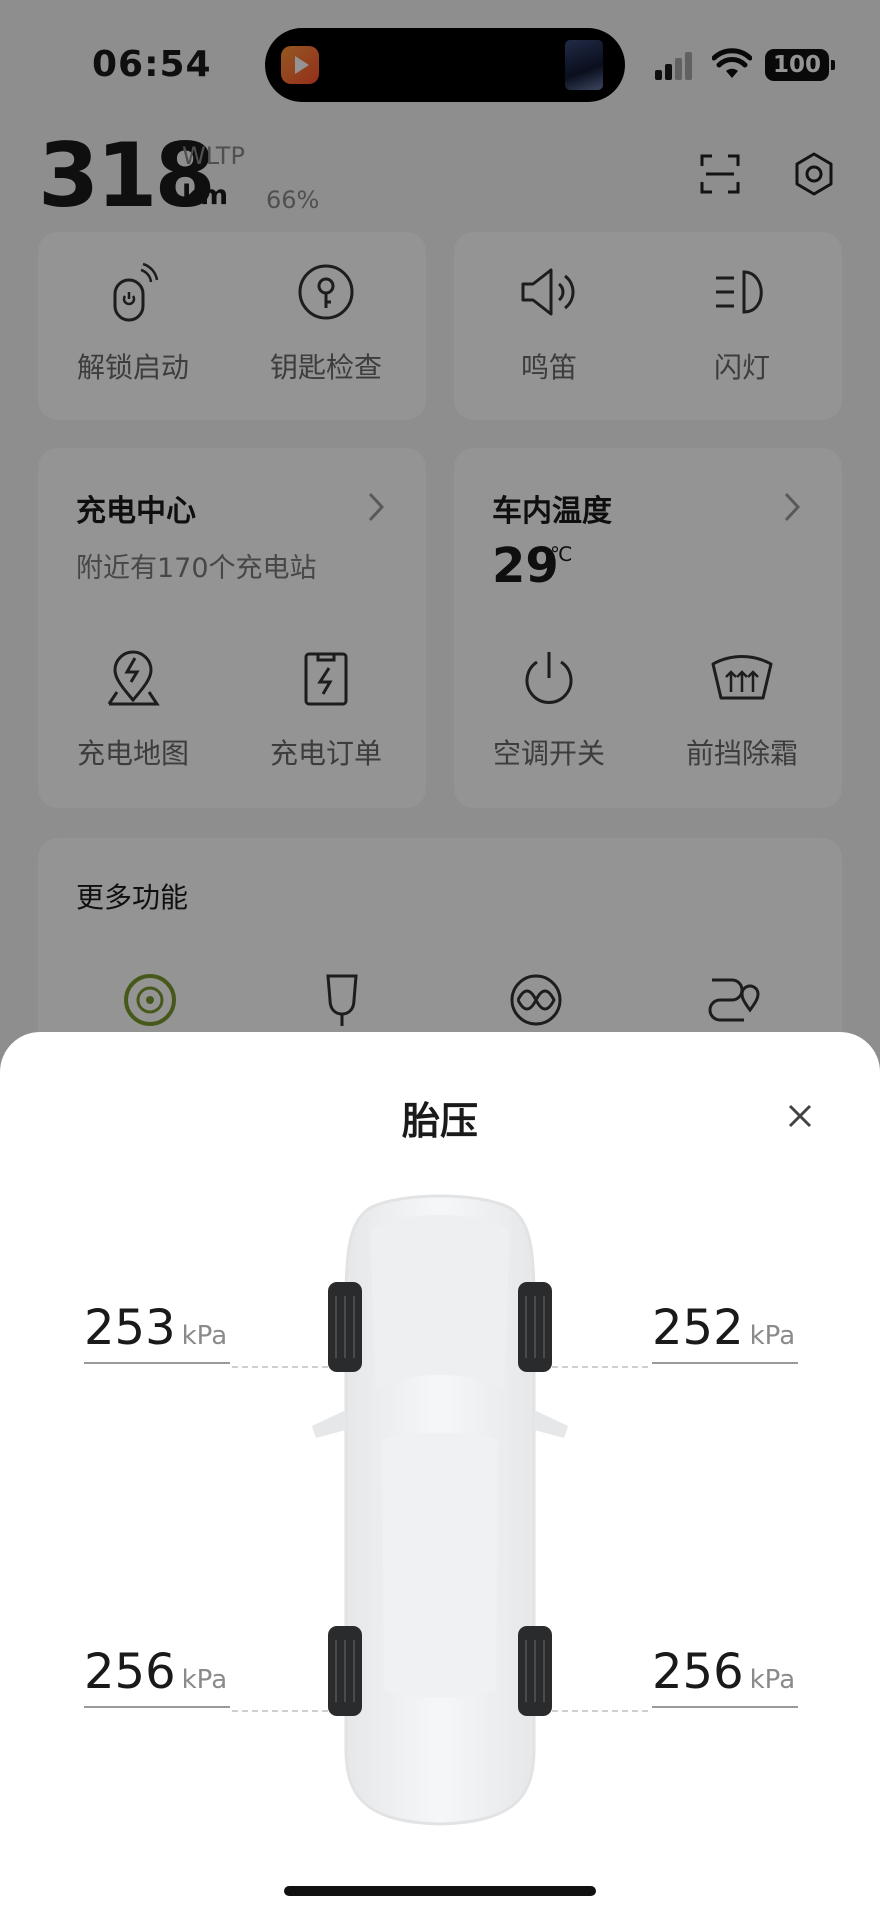 The width and height of the screenshot is (880, 1912). What do you see at coordinates (535, 1671) in the screenshot?
I see `rear-right-tire-icon` at bounding box center [535, 1671].